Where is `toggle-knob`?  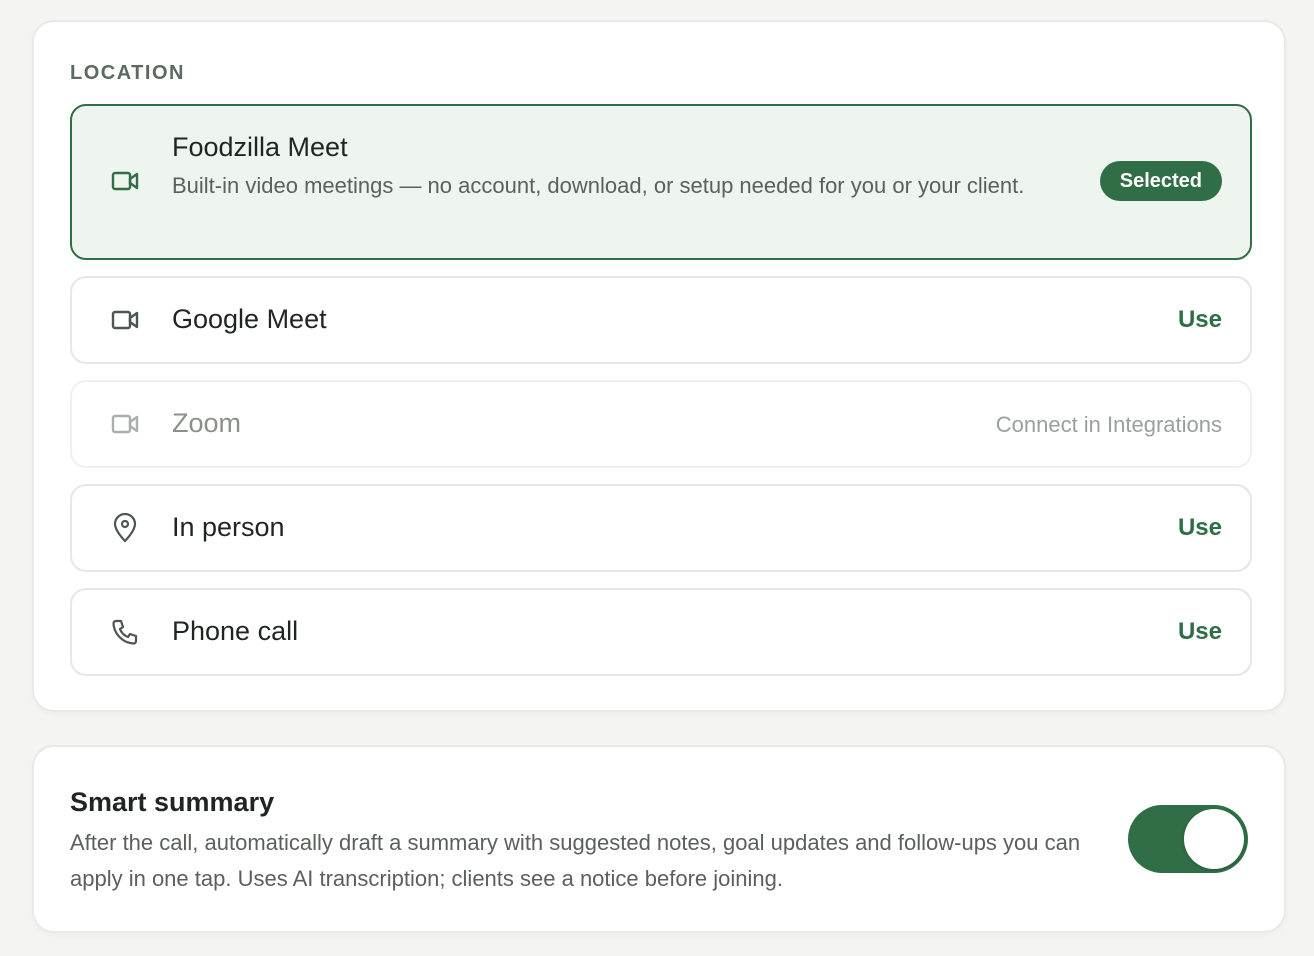
toggle-knob is located at coordinates (1214, 839).